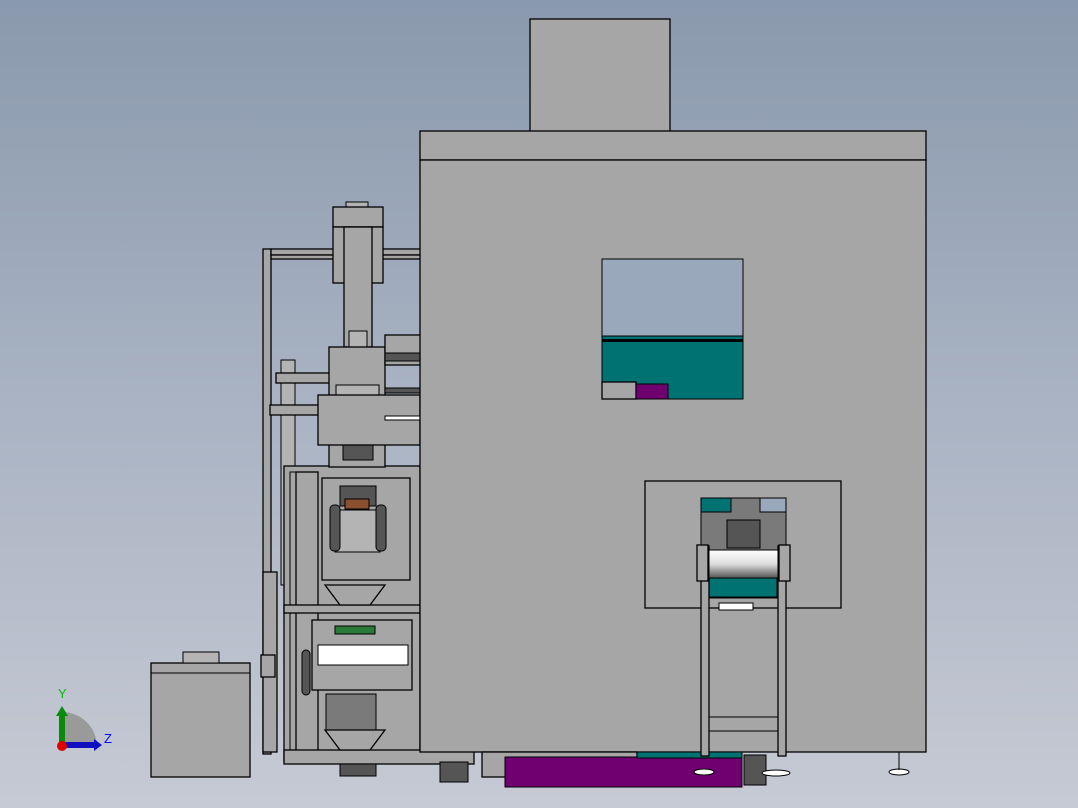 This screenshot has height=808, width=1078. What do you see at coordinates (672, 329) in the screenshot?
I see `upper-window` at bounding box center [672, 329].